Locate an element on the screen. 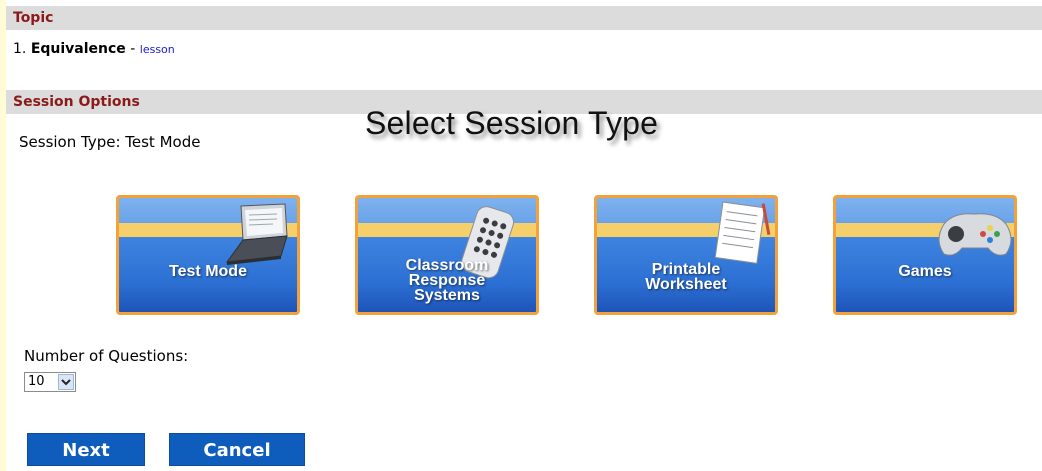 Image resolution: width=1042 pixels, height=471 pixels. worksheet-icon is located at coordinates (742, 232).